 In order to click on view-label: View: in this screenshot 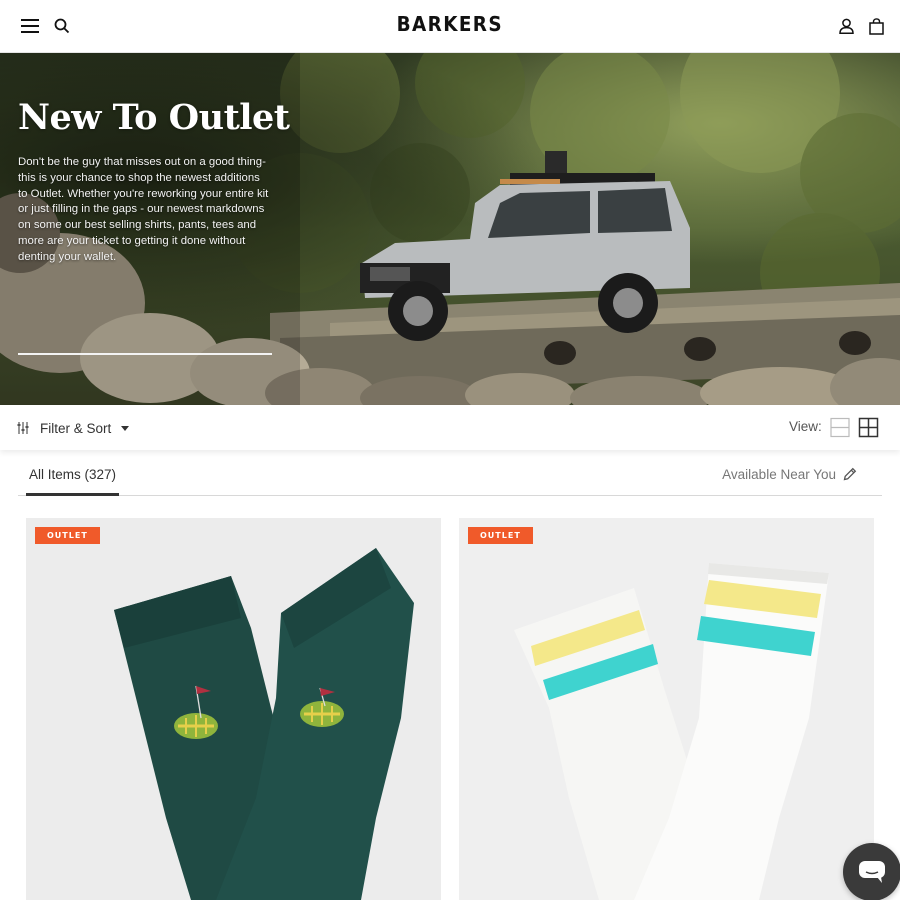, I will do `click(805, 426)`.